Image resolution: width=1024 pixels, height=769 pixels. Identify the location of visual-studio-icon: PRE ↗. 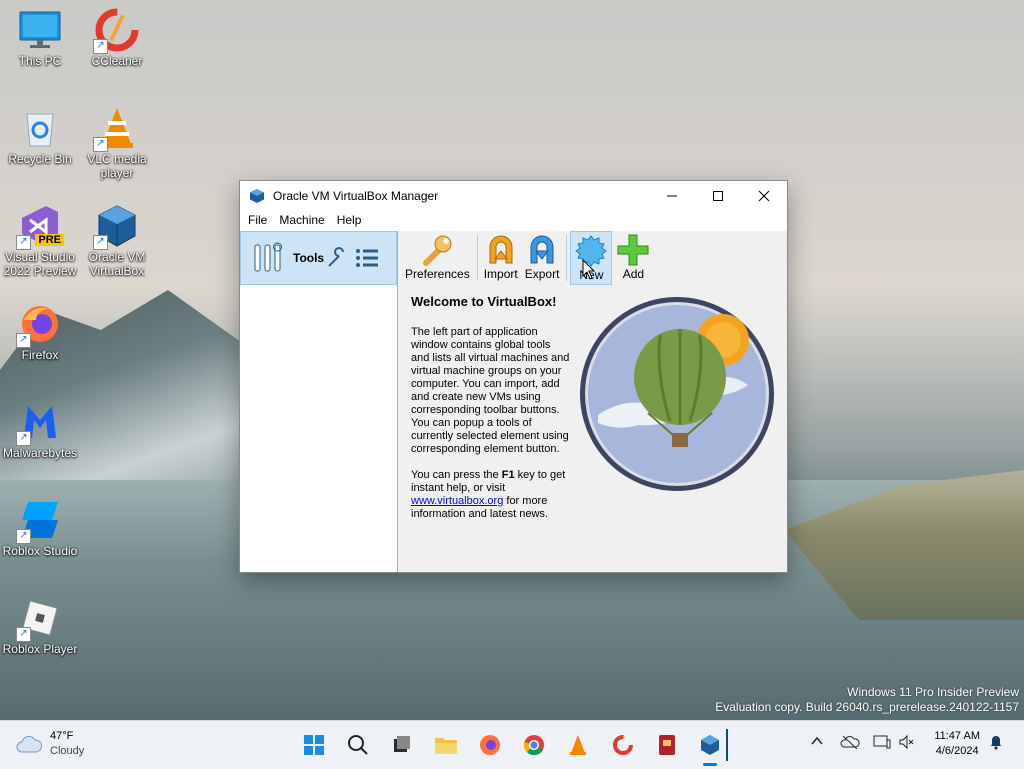
(40, 227).